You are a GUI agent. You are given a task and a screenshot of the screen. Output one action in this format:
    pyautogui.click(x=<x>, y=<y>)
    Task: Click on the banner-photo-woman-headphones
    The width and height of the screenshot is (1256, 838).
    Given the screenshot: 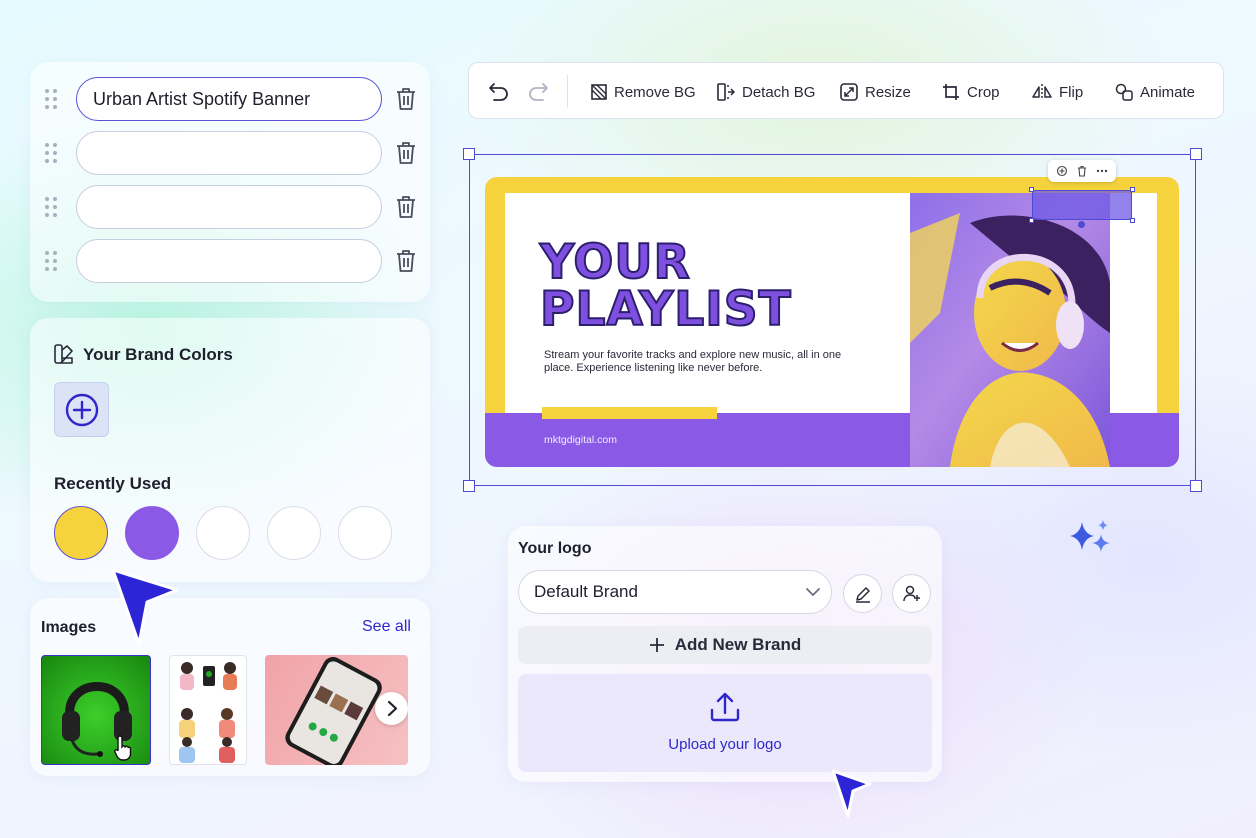 What is the action you would take?
    pyautogui.click(x=1010, y=330)
    